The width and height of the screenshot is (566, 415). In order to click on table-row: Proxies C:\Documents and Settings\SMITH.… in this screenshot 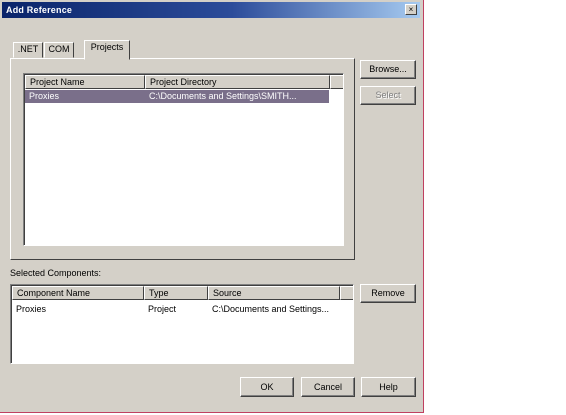, I will do `click(177, 96)`.